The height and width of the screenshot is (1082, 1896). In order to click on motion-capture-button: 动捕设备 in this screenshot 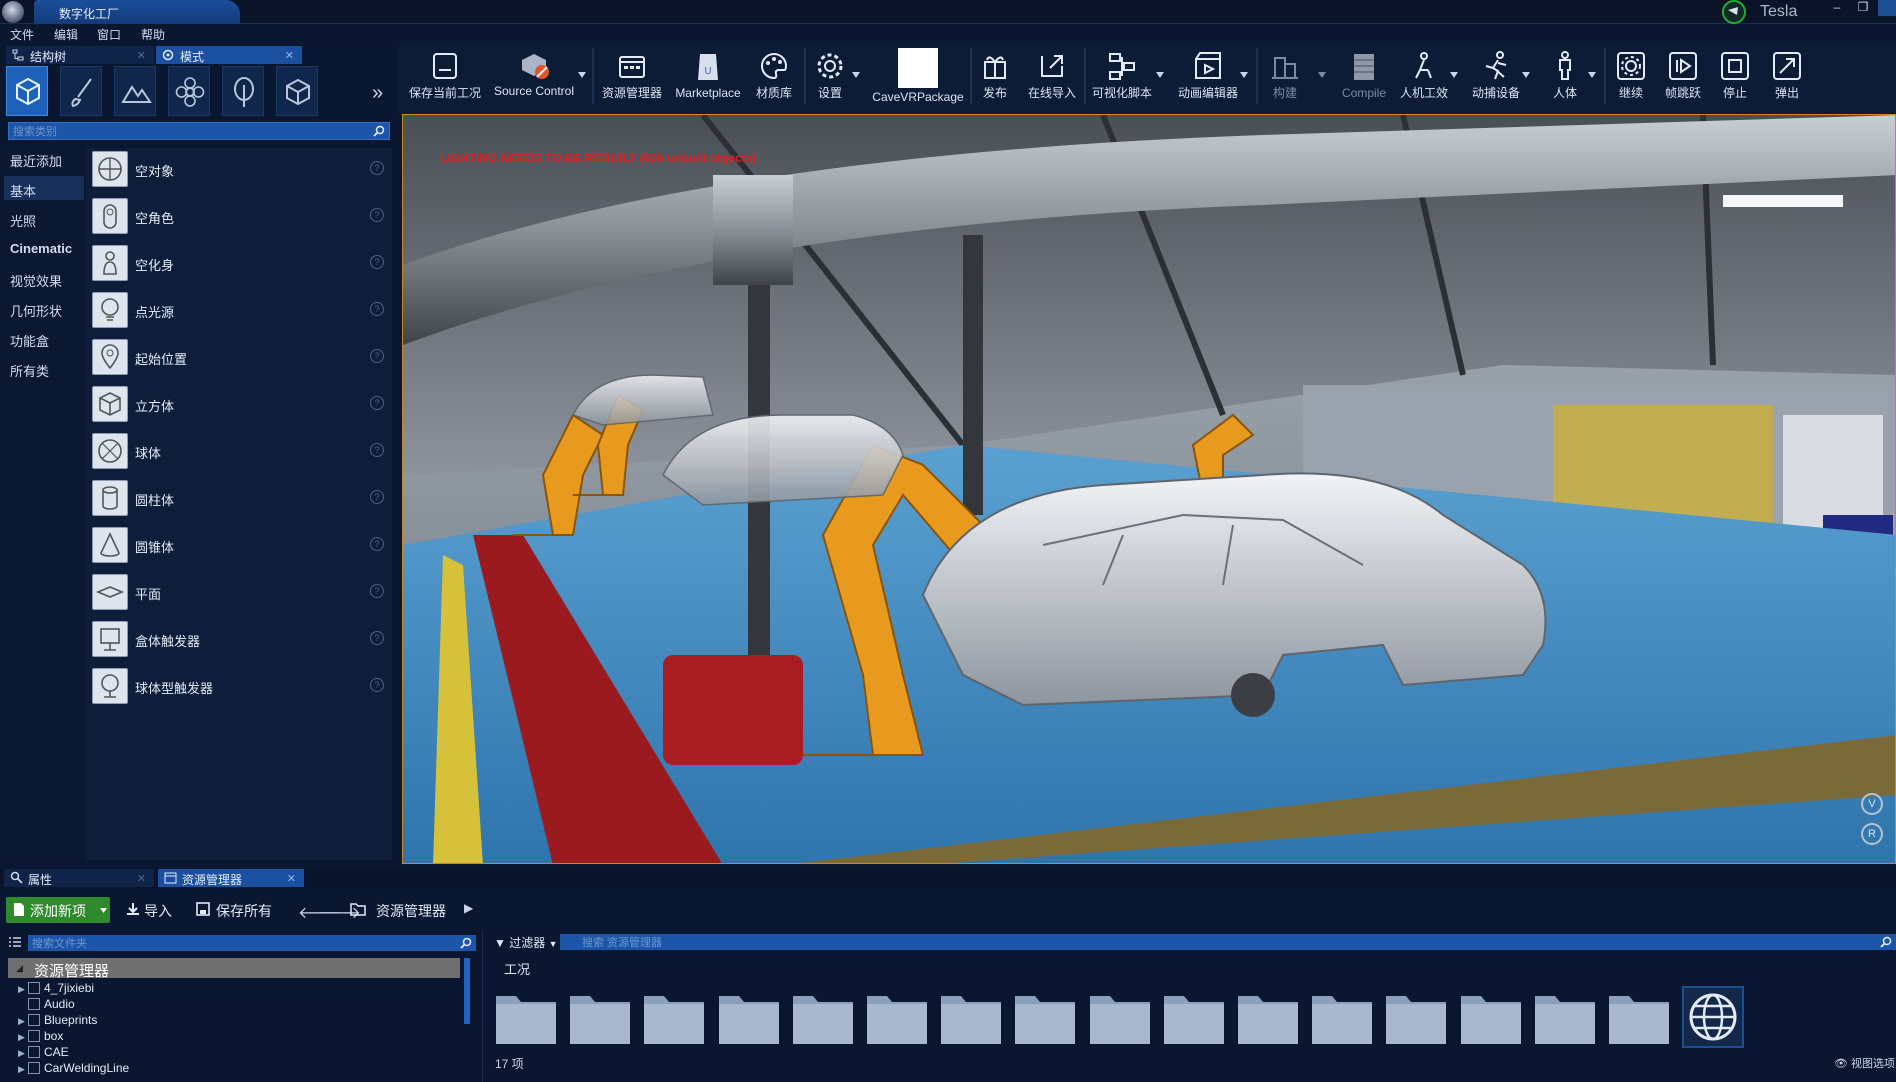, I will do `click(1496, 77)`.